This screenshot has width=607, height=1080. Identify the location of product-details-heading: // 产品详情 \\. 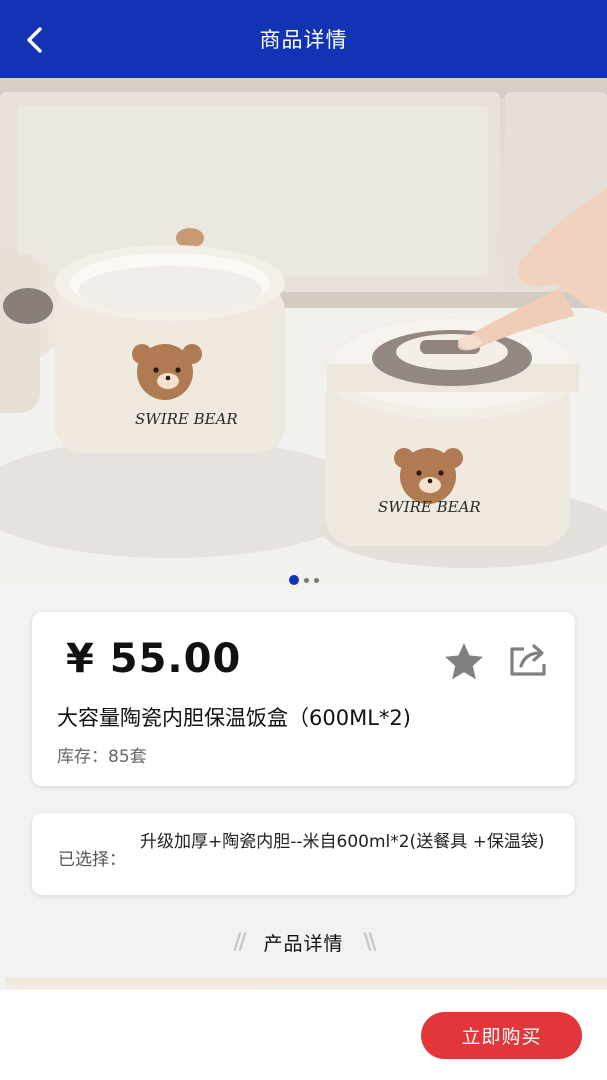
(303, 942).